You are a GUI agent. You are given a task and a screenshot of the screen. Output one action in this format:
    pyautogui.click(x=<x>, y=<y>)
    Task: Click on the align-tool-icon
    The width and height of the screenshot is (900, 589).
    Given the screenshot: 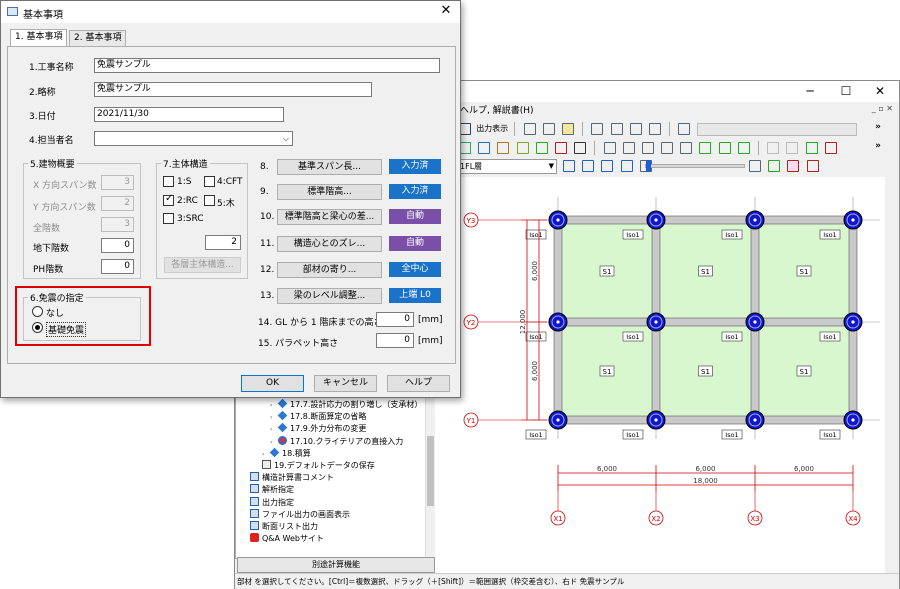 What is the action you would take?
    pyautogui.click(x=705, y=148)
    